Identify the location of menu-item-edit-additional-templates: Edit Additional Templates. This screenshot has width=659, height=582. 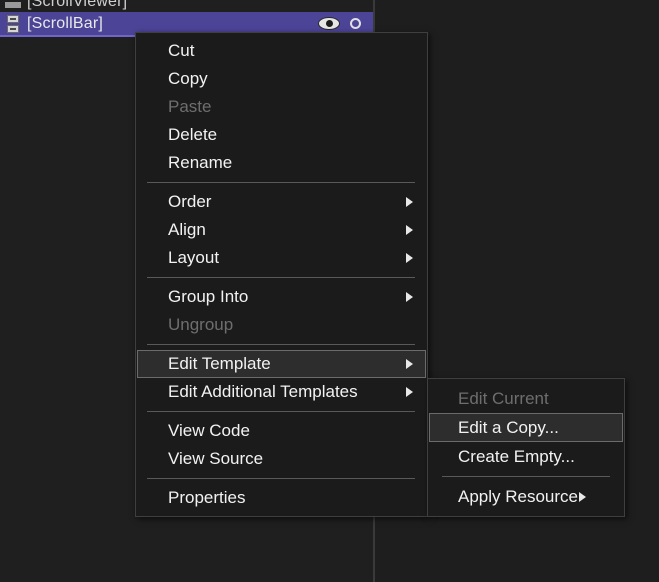
(281, 392).